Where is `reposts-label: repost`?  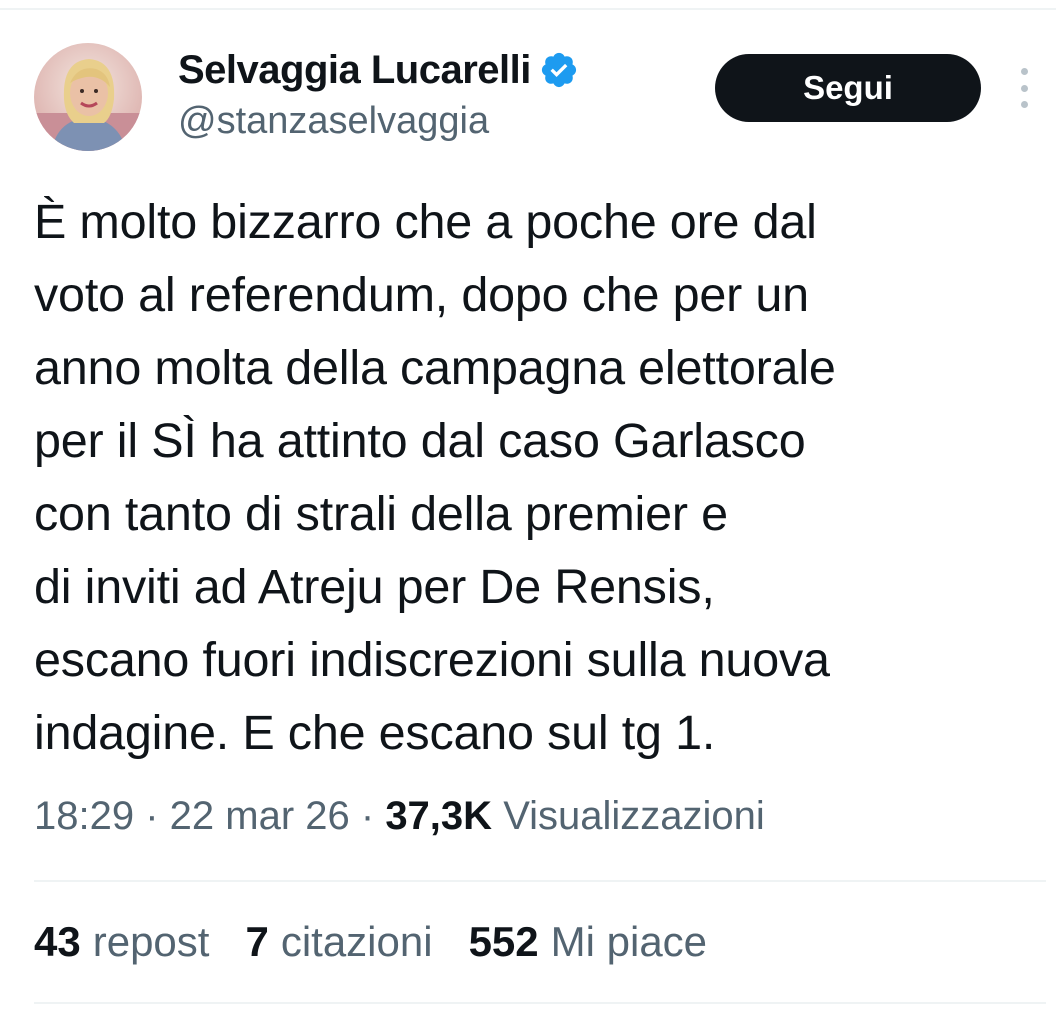 reposts-label: repost is located at coordinates (151, 941).